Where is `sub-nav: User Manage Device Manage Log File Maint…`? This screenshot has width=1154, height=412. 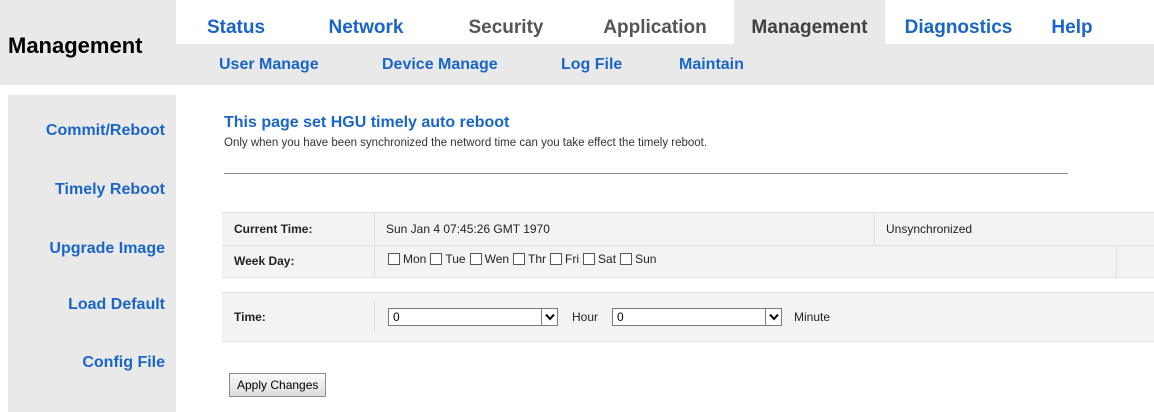 sub-nav: User Manage Device Manage Log File Maint… is located at coordinates (665, 64).